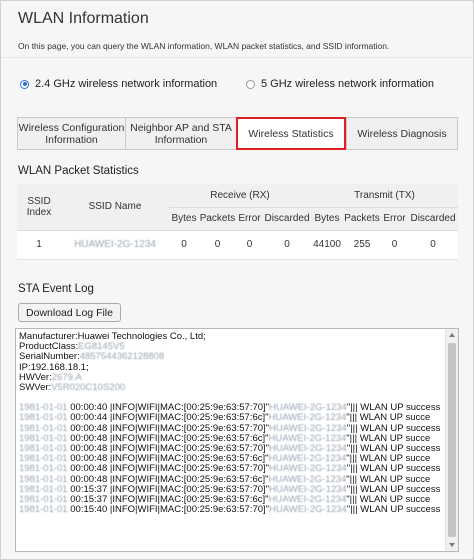 The image size is (474, 560). What do you see at coordinates (78, 171) in the screenshot?
I see `packet-stats-title: WLAN Packet Statistics` at bounding box center [78, 171].